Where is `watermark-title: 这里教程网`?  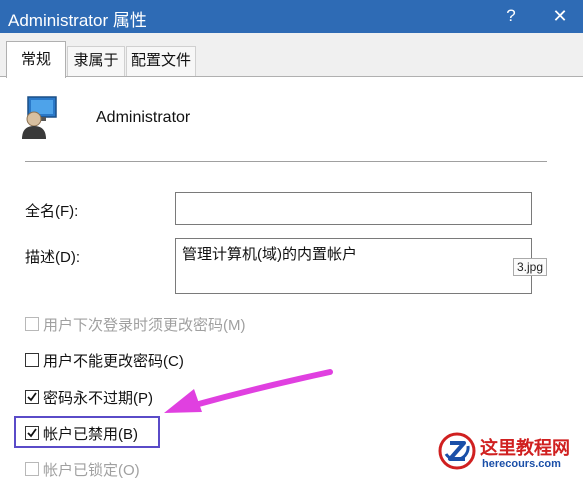
watermark-title: 这里教程网 is located at coordinates (525, 448).